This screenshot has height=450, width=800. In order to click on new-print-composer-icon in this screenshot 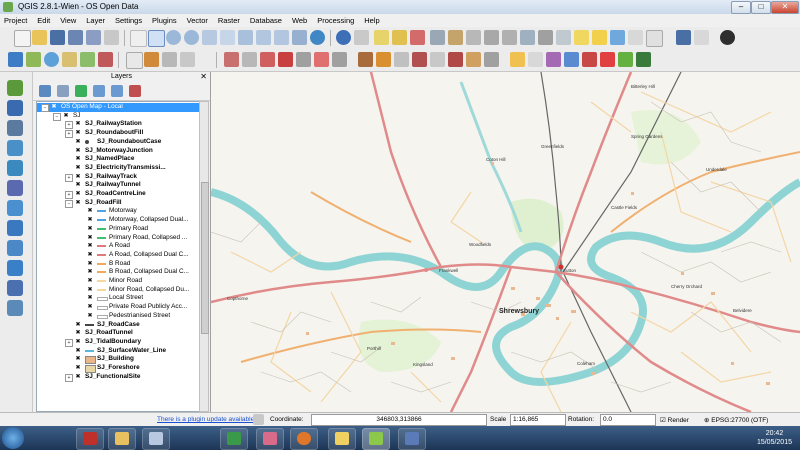, I will do `click(93, 37)`.